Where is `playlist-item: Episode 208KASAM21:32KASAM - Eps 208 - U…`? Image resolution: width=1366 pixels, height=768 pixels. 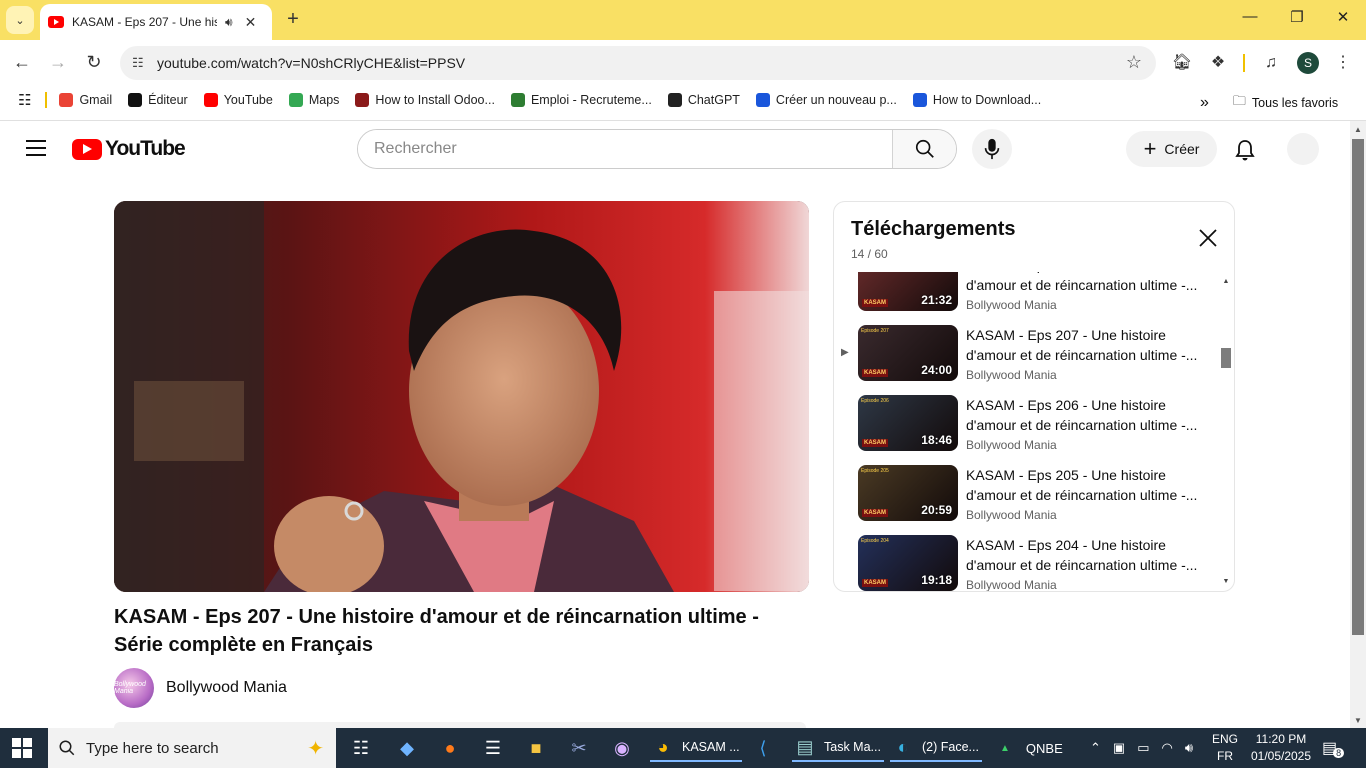 playlist-item: Episode 208KASAM21:32KASAM - Eps 208 - U… is located at coordinates (1026, 294).